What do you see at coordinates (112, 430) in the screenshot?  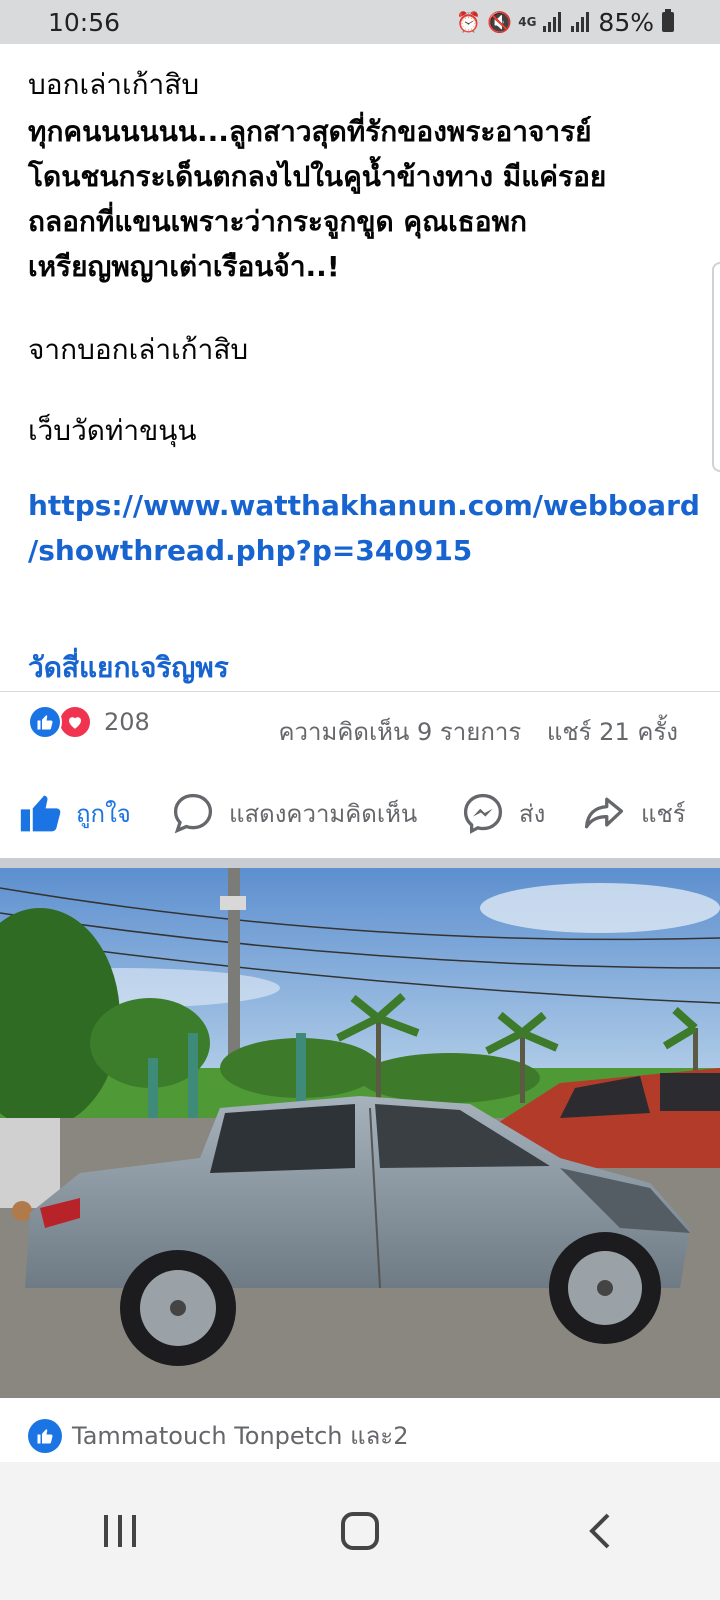 I see `post-site: เว็บวัดท่าขนุน` at bounding box center [112, 430].